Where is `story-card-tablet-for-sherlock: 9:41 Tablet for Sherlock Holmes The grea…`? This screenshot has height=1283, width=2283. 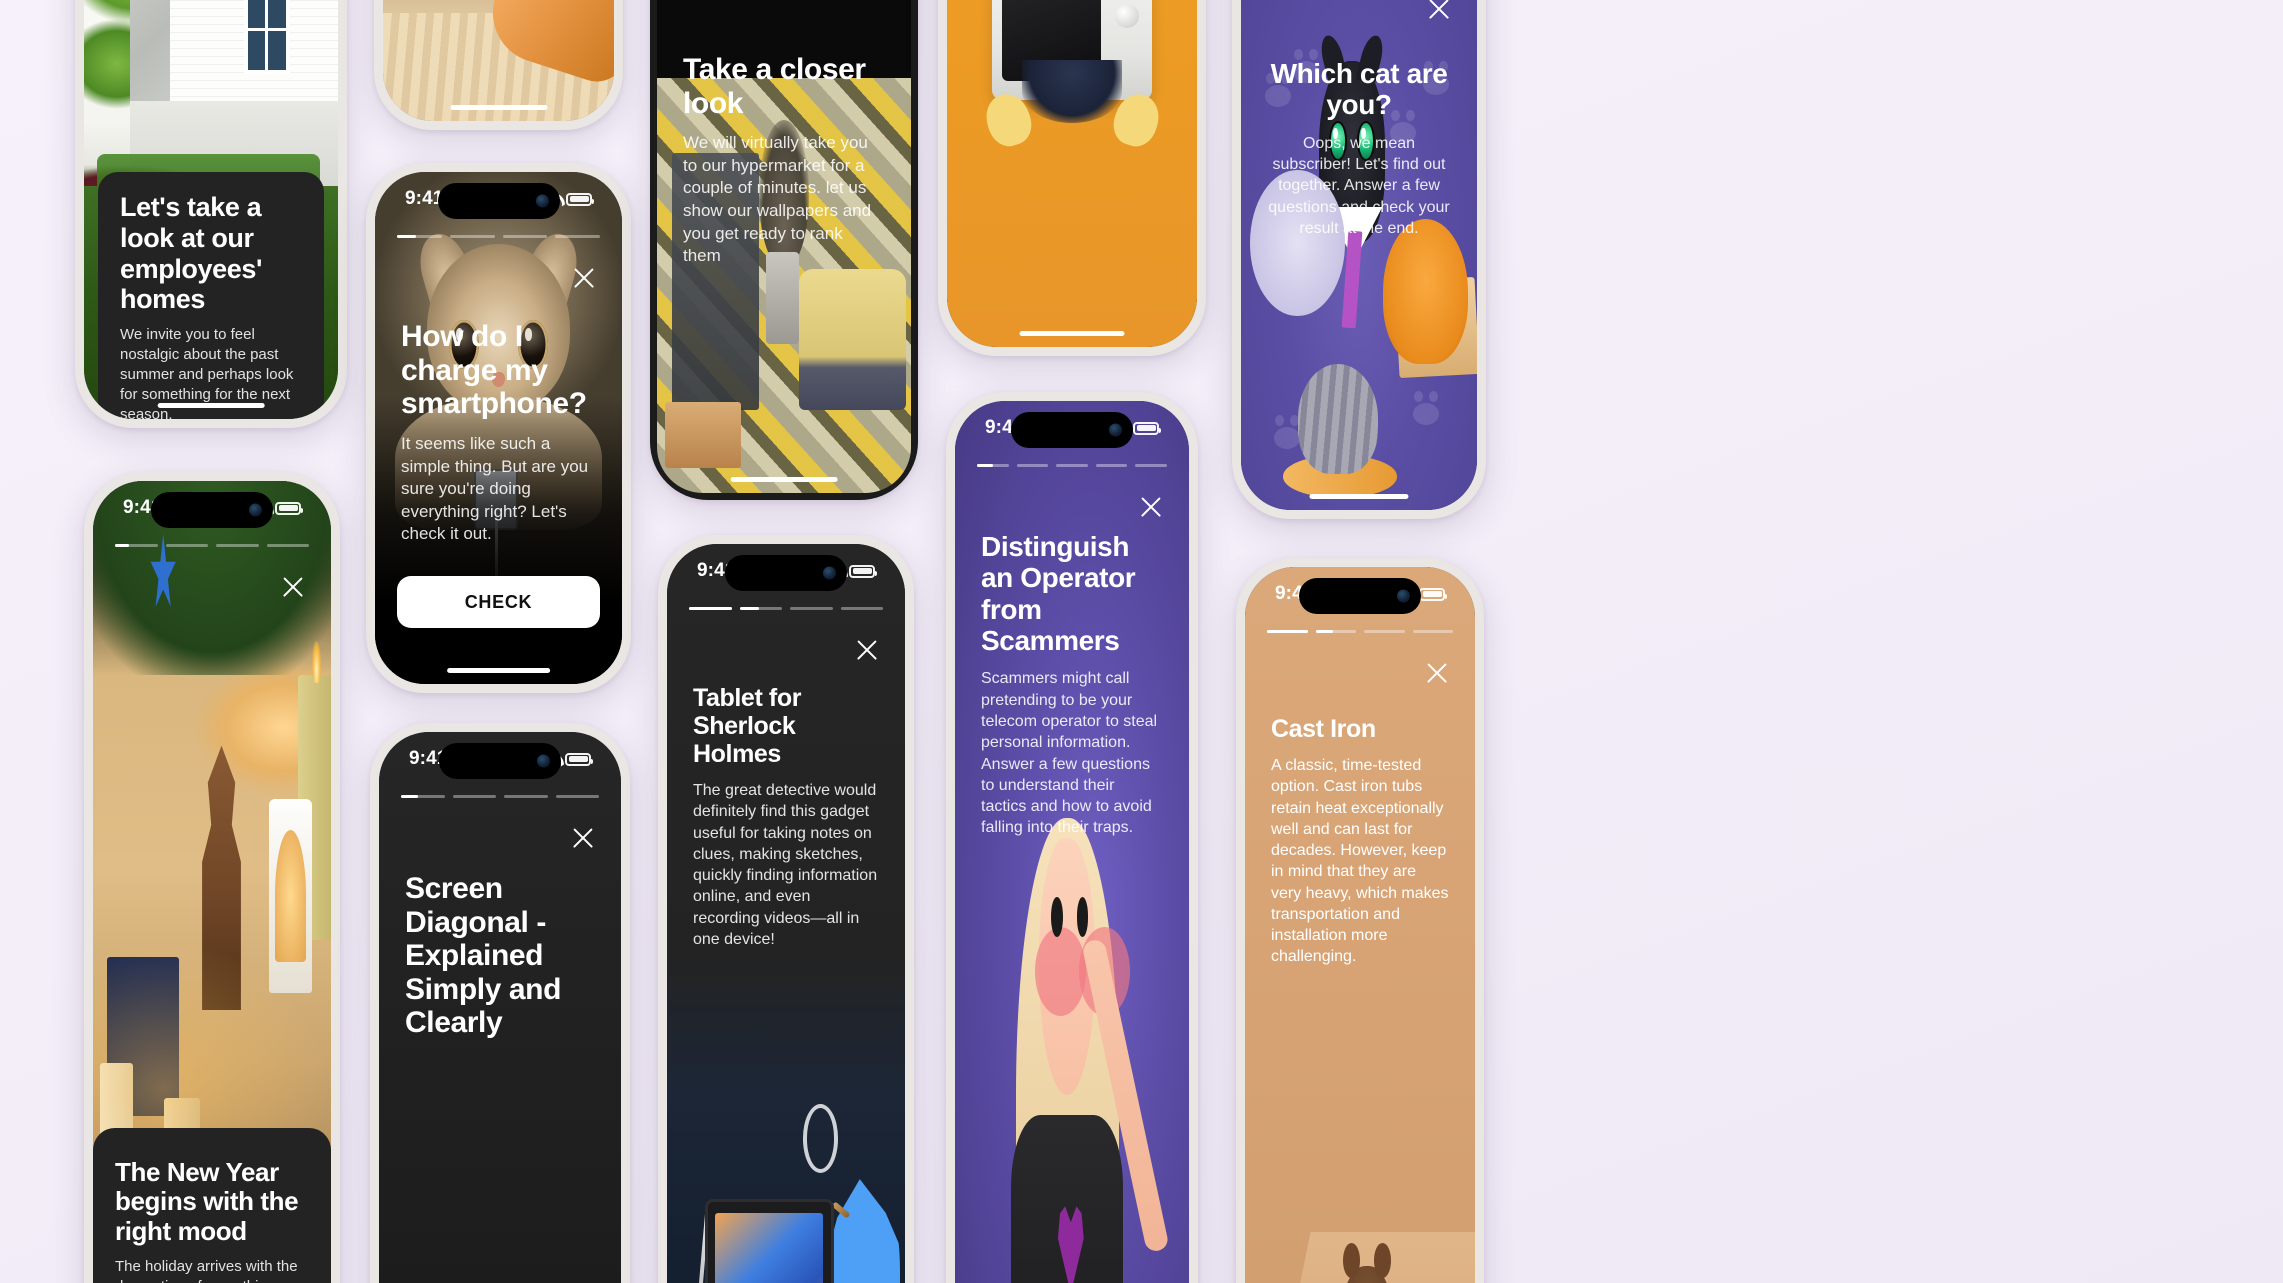 story-card-tablet-for-sherlock: 9:41 Tablet for Sherlock Holmes The grea… is located at coordinates (786, 909).